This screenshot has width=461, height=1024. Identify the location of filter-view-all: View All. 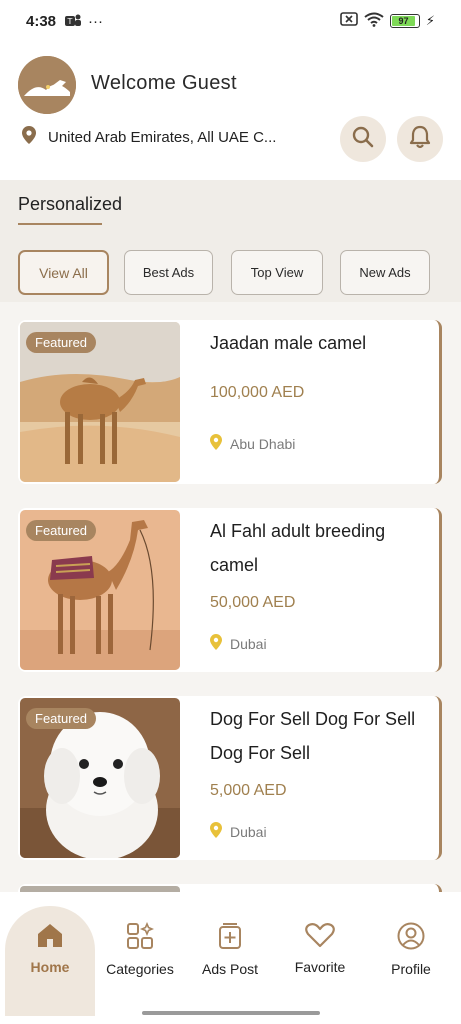
(63, 272).